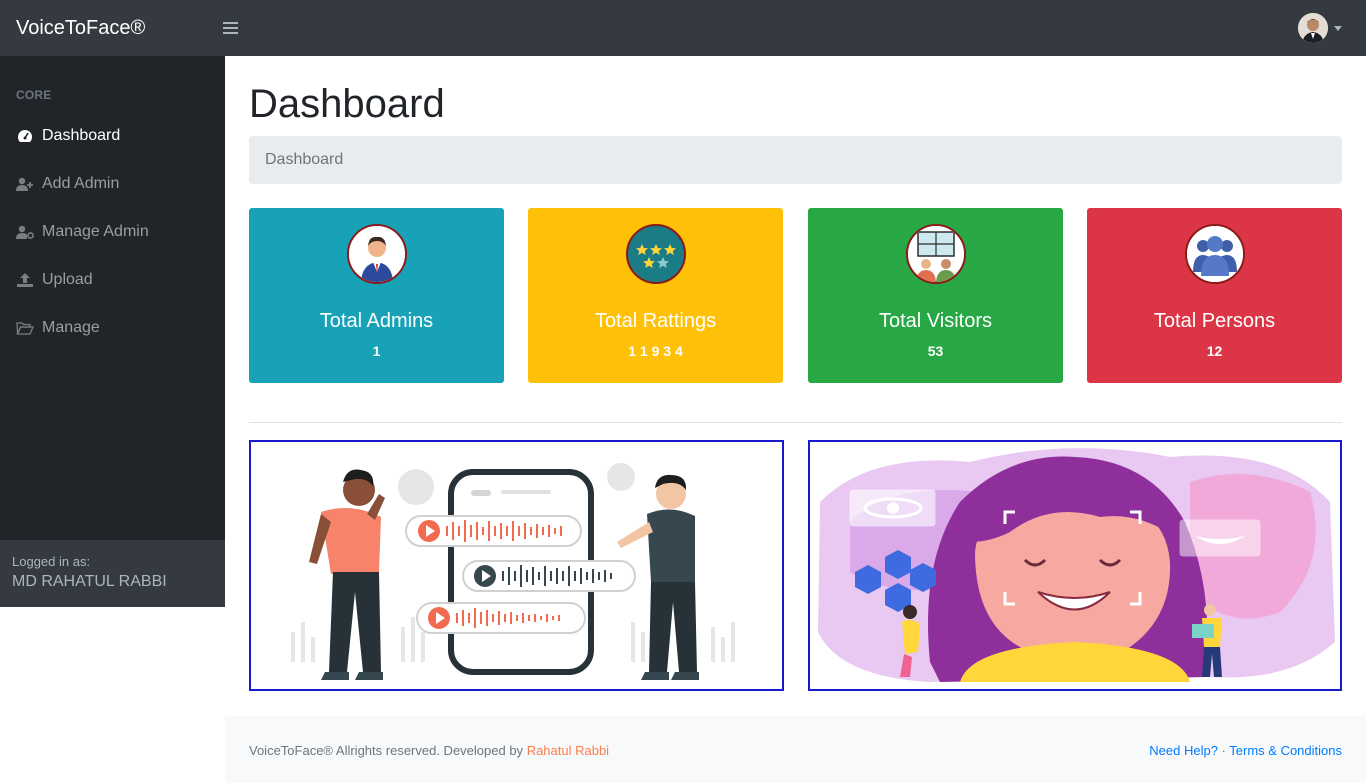  Describe the element at coordinates (1214, 351) in the screenshot. I see `stat-card-value: 12` at that location.